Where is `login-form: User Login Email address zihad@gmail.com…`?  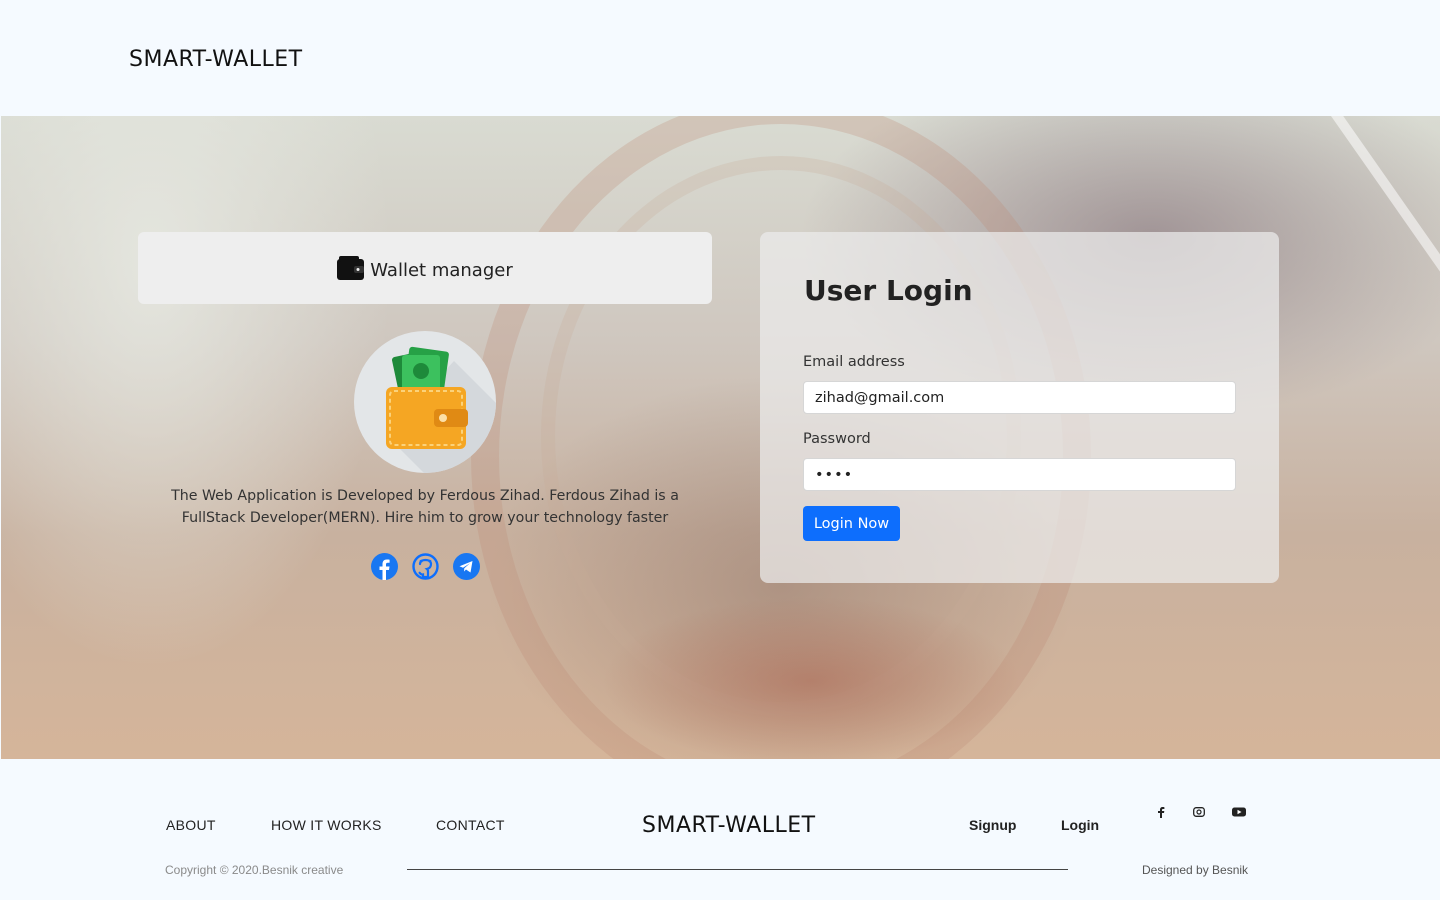 login-form: User Login Email address zihad@gmail.com… is located at coordinates (1019, 407).